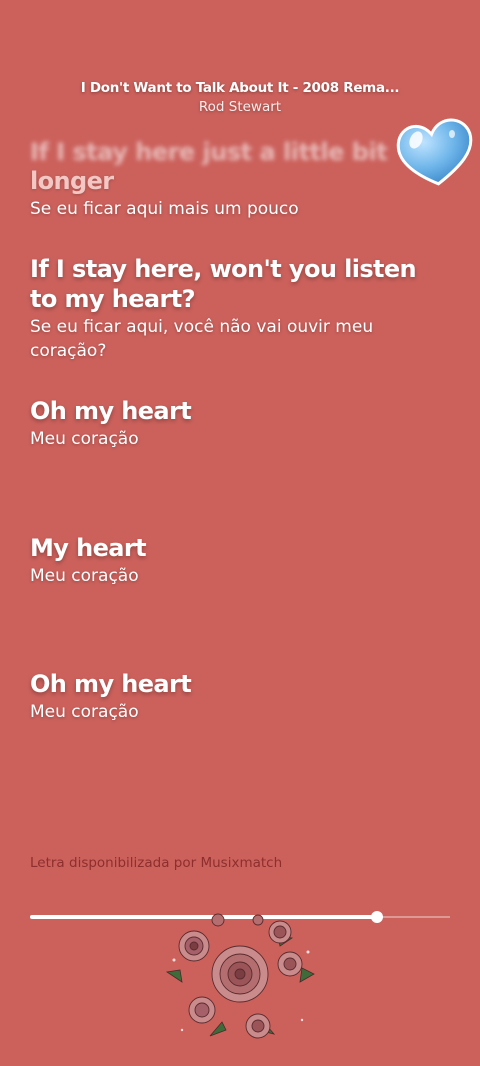  I want to click on lyrics-credit: Letra disponibilizada por Musixmatch, so click(156, 863).